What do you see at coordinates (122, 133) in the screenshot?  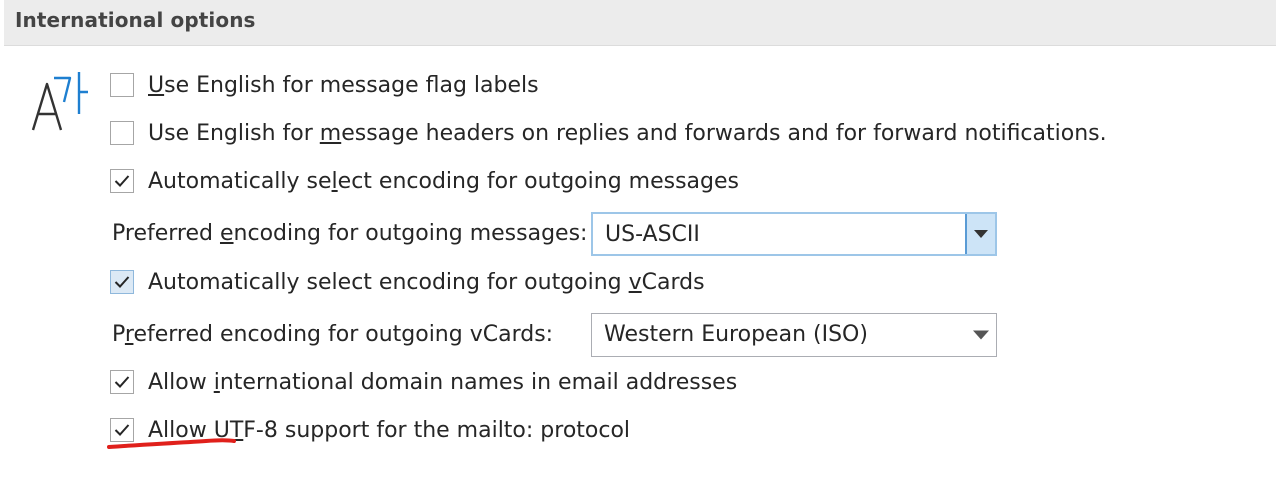 I see `headers-english-checkbox` at bounding box center [122, 133].